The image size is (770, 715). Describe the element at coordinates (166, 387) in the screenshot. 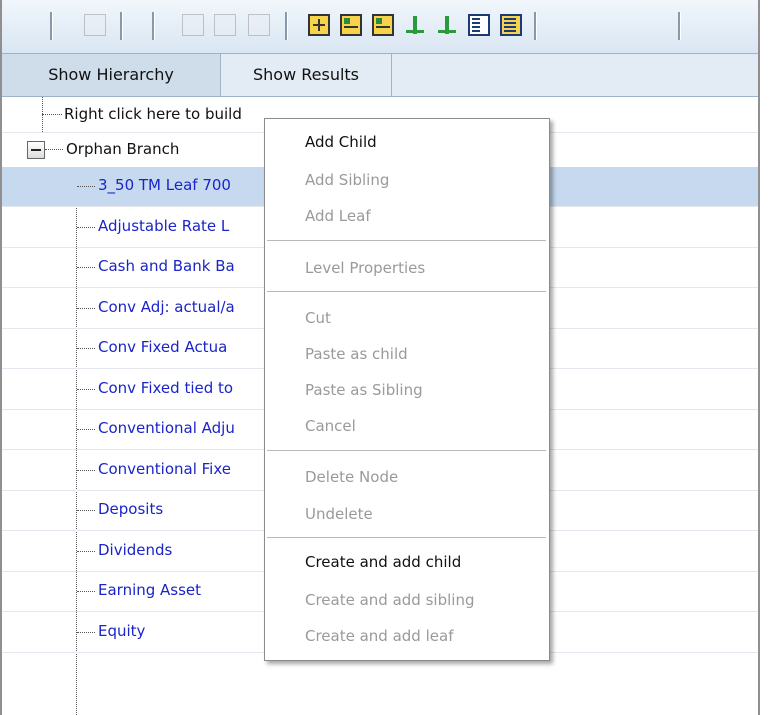

I see `tree-leaf-label: Conv Fixed tied to` at that location.